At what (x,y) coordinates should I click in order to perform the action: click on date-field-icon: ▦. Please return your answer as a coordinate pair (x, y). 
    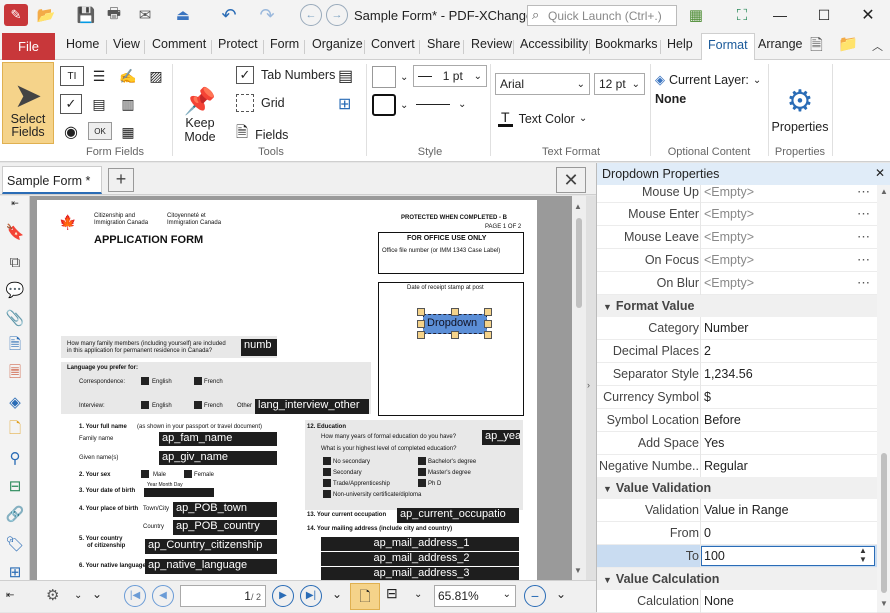
    Looking at the image, I should click on (128, 132).